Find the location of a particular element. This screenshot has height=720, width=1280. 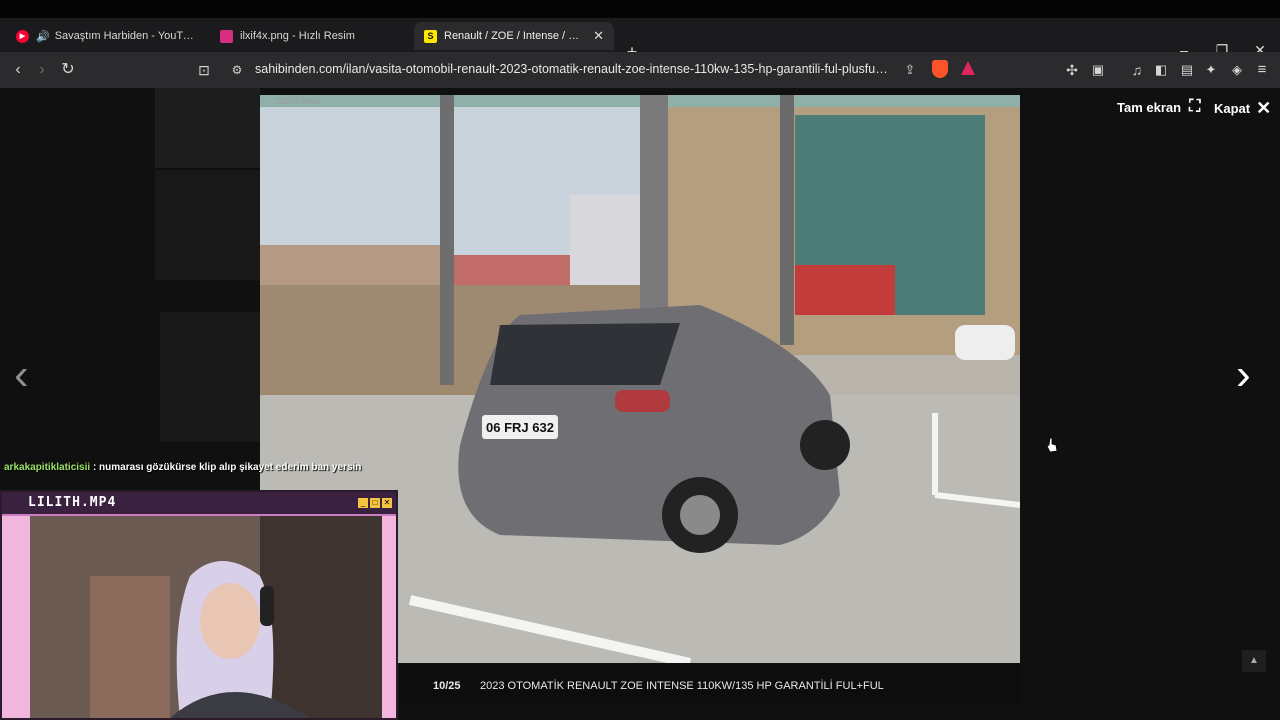

tab-sahibinden: S Renault / ZOE / Intense / 2023 O ✕ is located at coordinates (514, 36).